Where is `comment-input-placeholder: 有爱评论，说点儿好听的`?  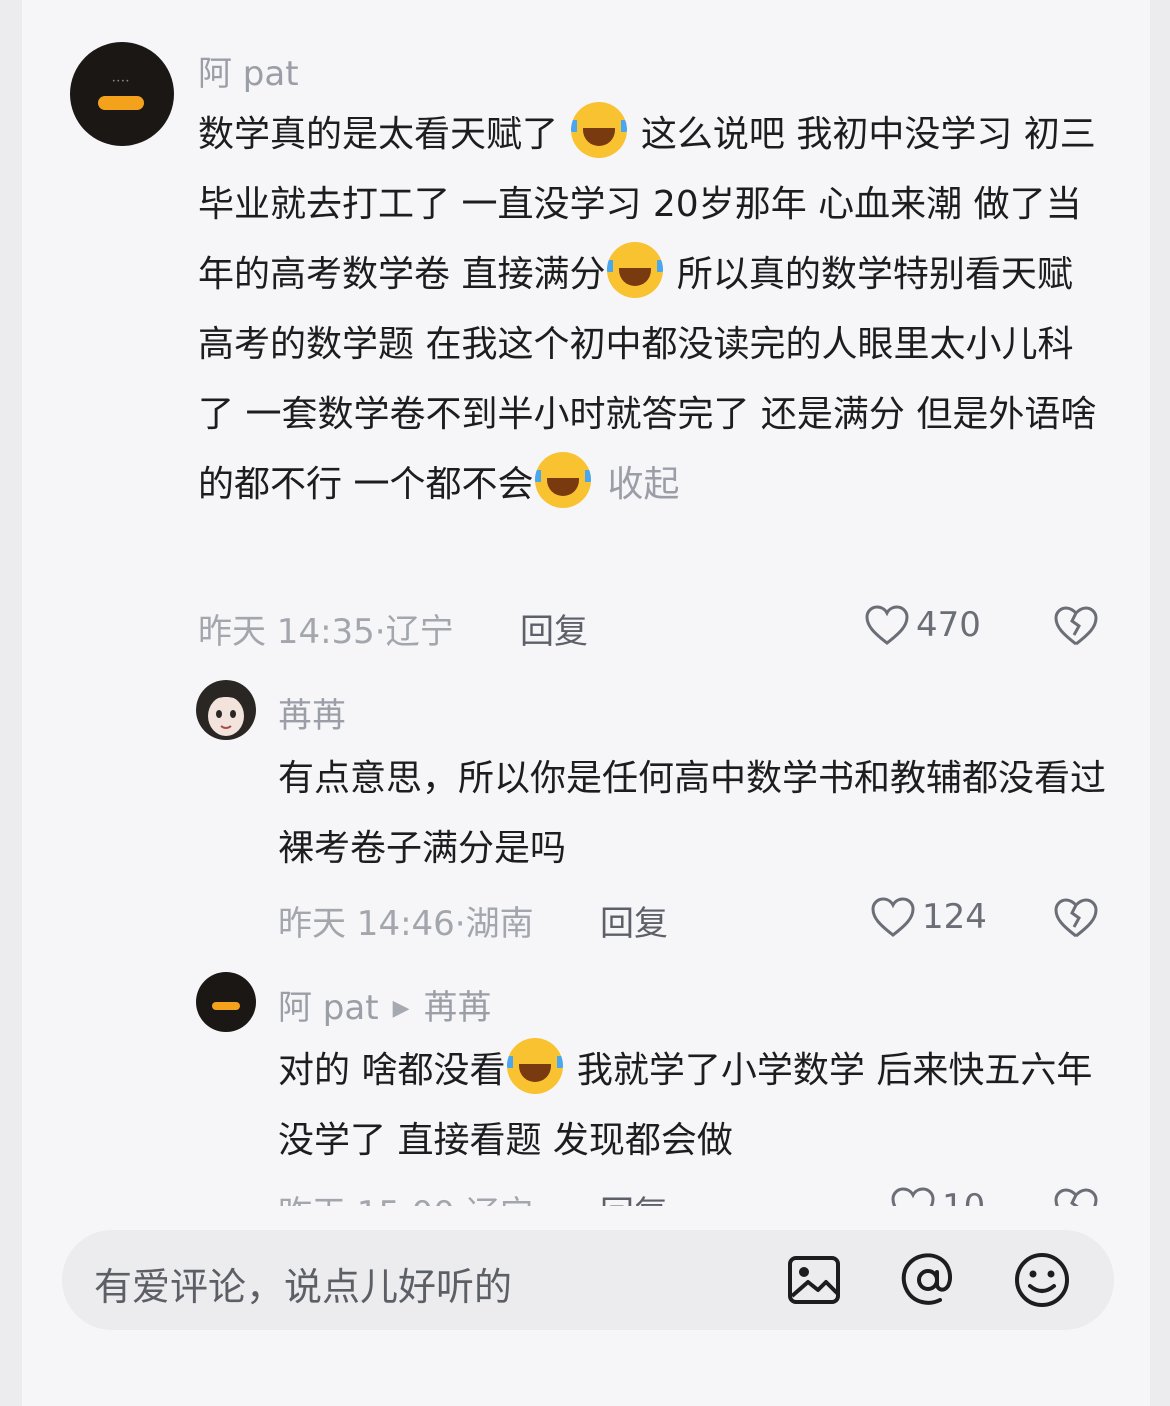
comment-input-placeholder: 有爱评论，说点儿好听的 is located at coordinates (303, 1283).